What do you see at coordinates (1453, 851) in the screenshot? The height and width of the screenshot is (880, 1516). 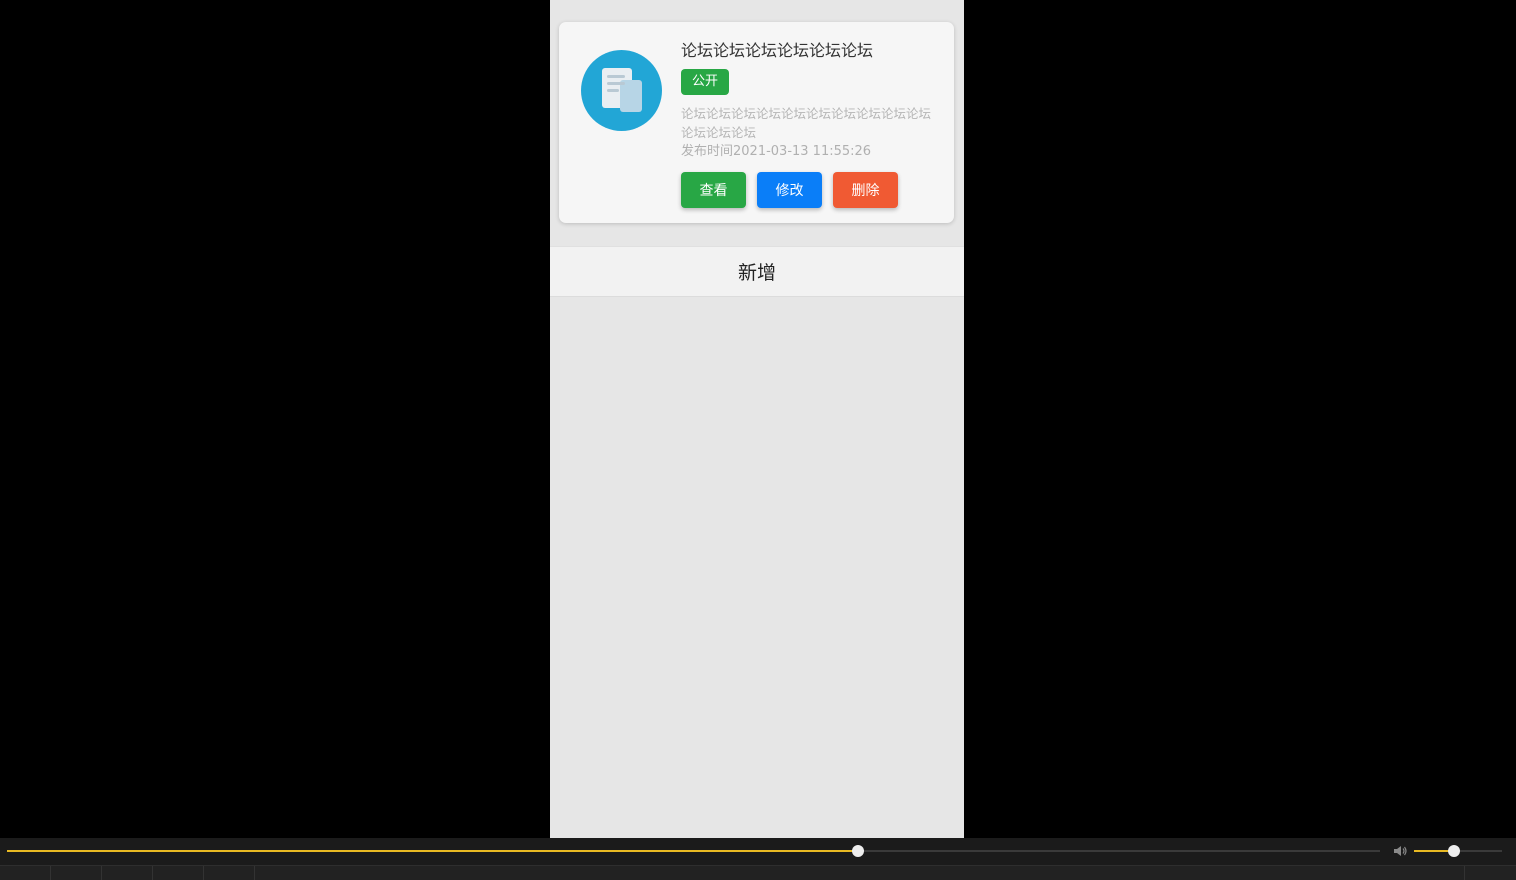 I see `volume-handle` at bounding box center [1453, 851].